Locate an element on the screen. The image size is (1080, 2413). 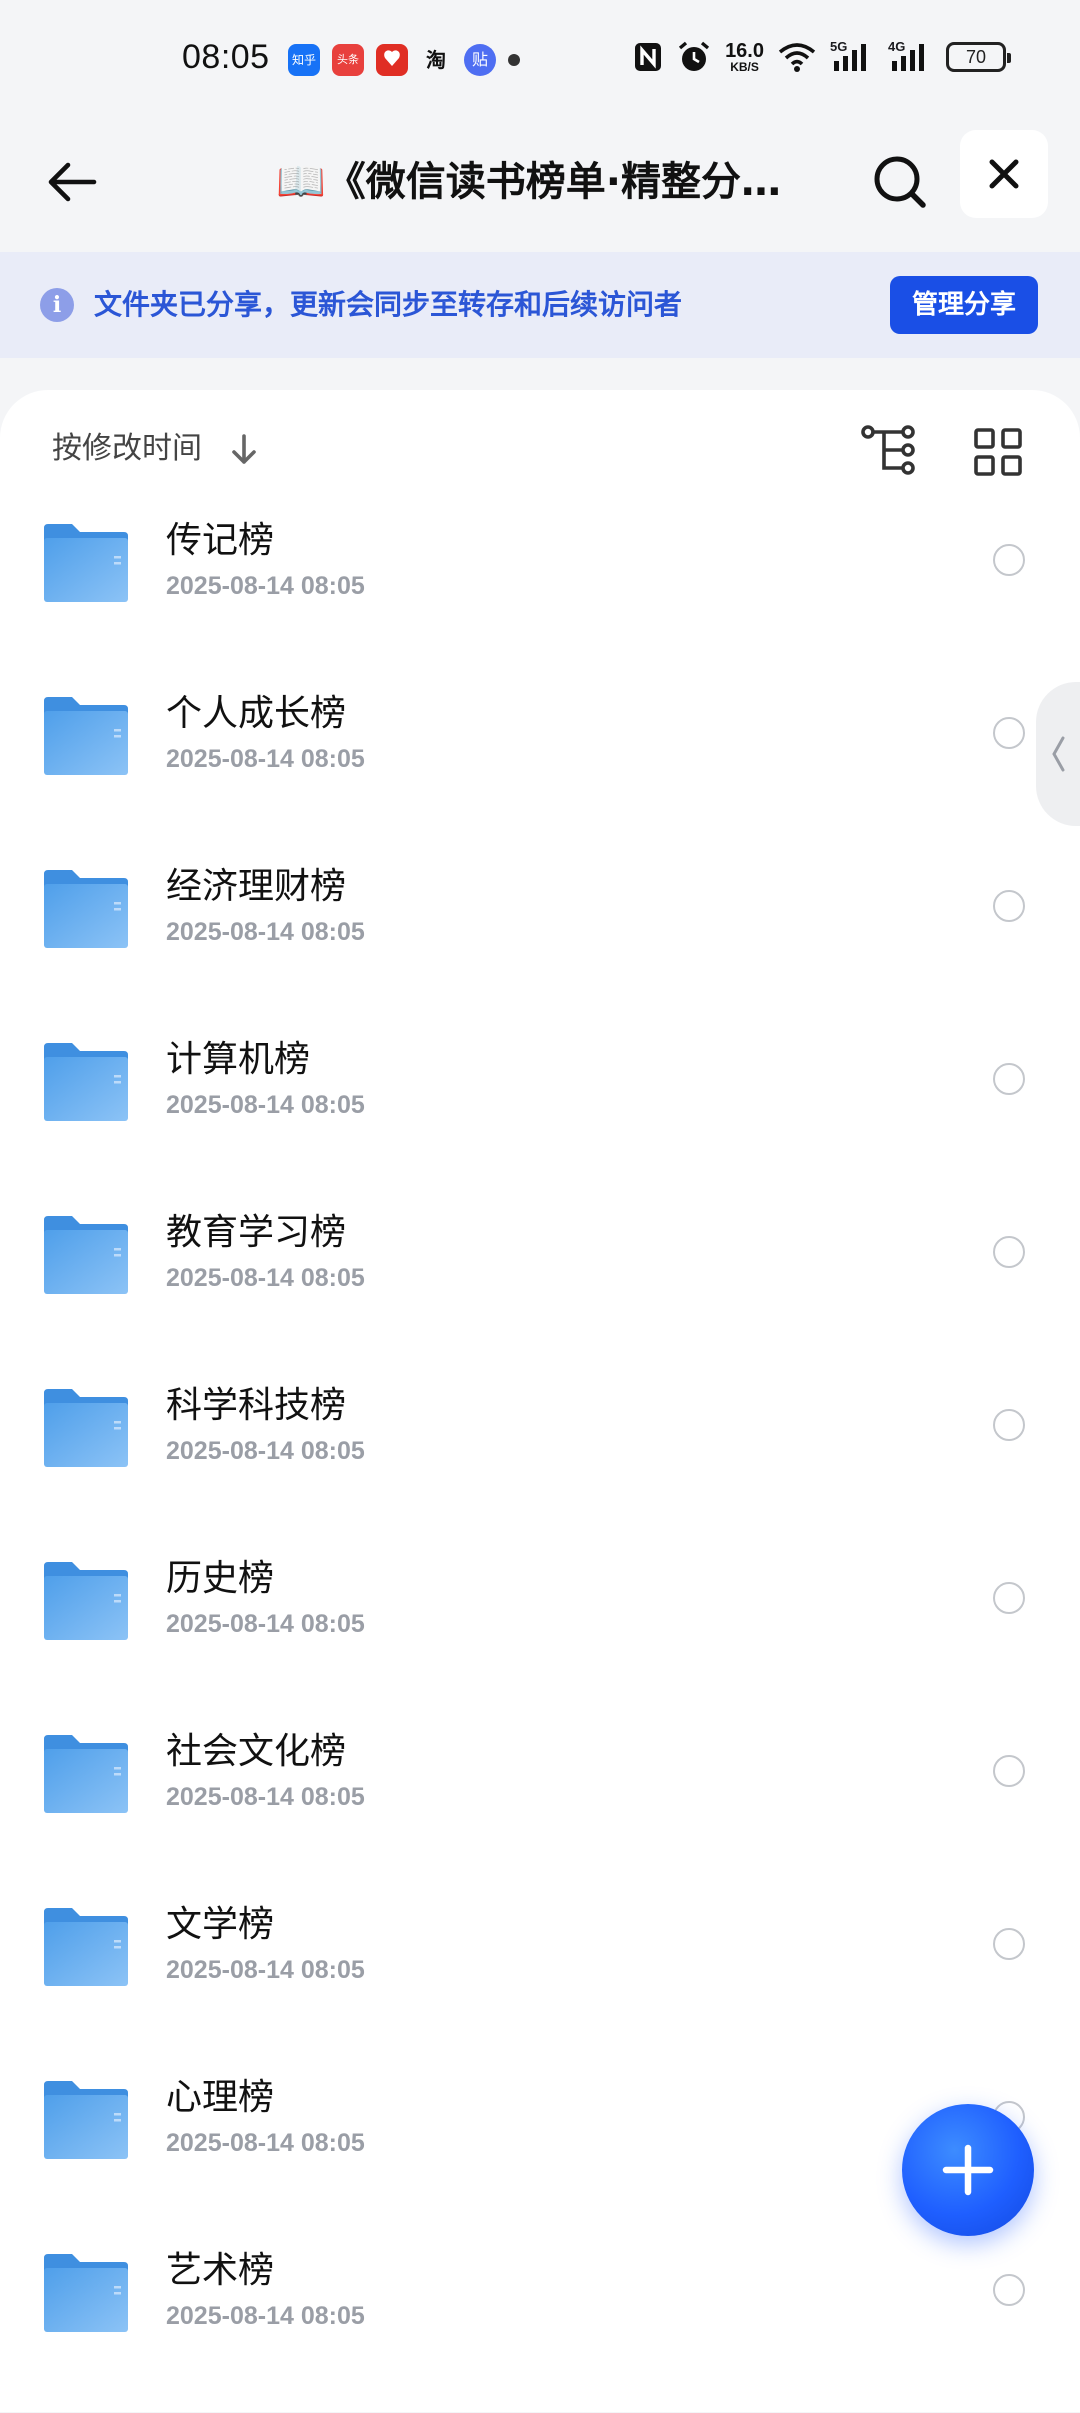
search-icon is located at coordinates (900, 182).